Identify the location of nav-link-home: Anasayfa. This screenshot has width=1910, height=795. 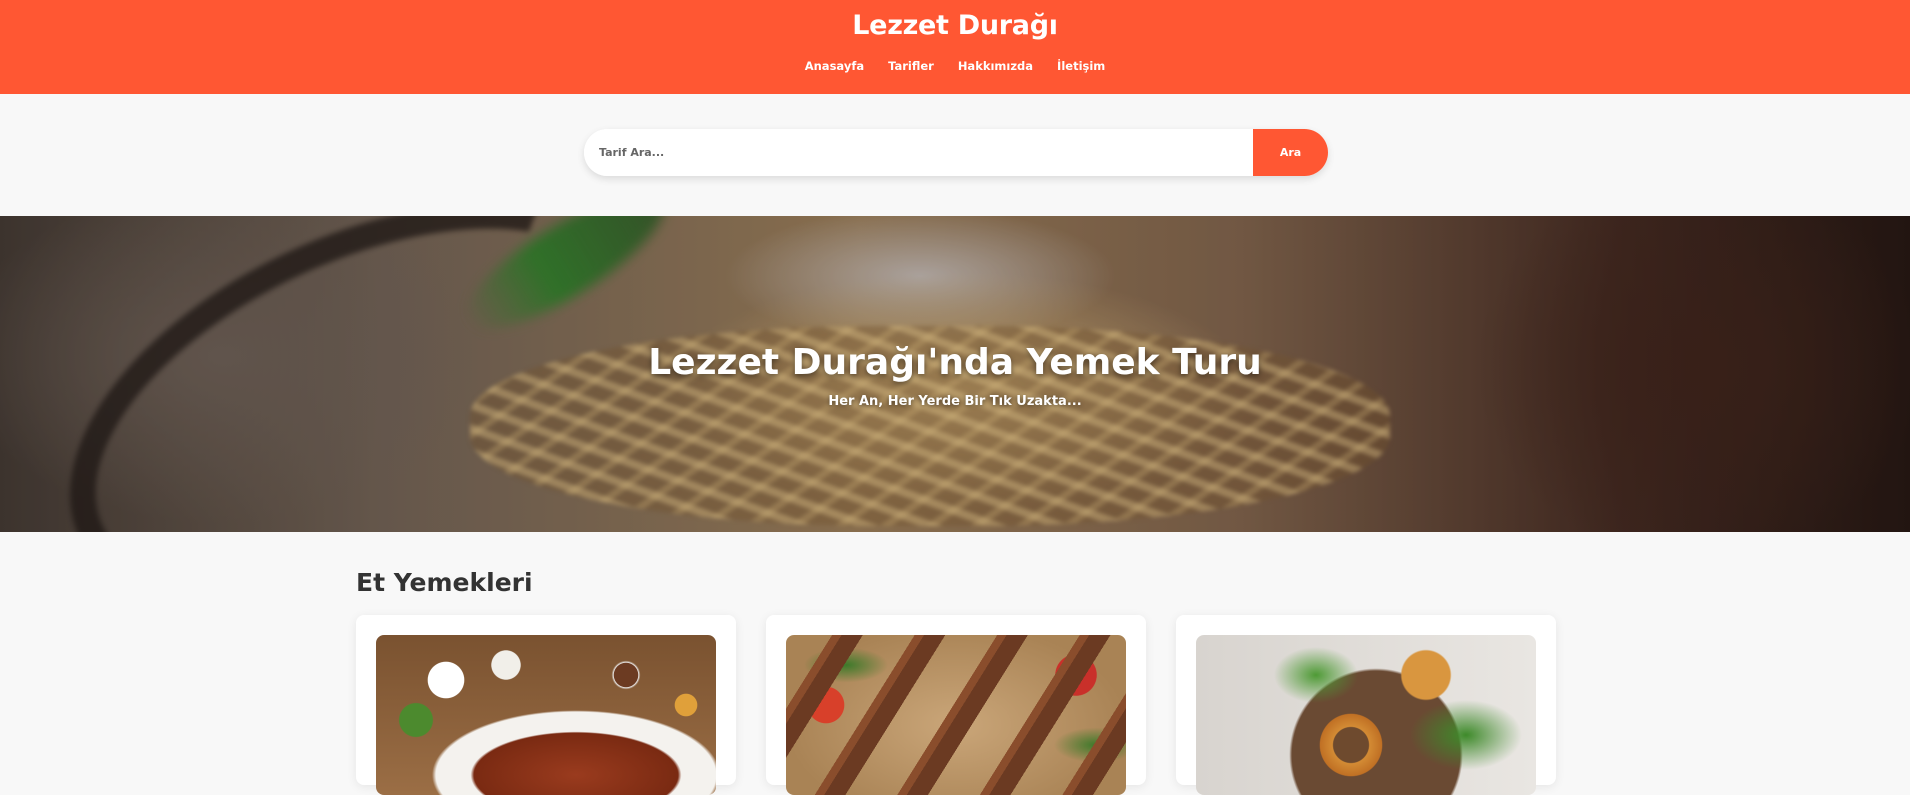
(834, 66).